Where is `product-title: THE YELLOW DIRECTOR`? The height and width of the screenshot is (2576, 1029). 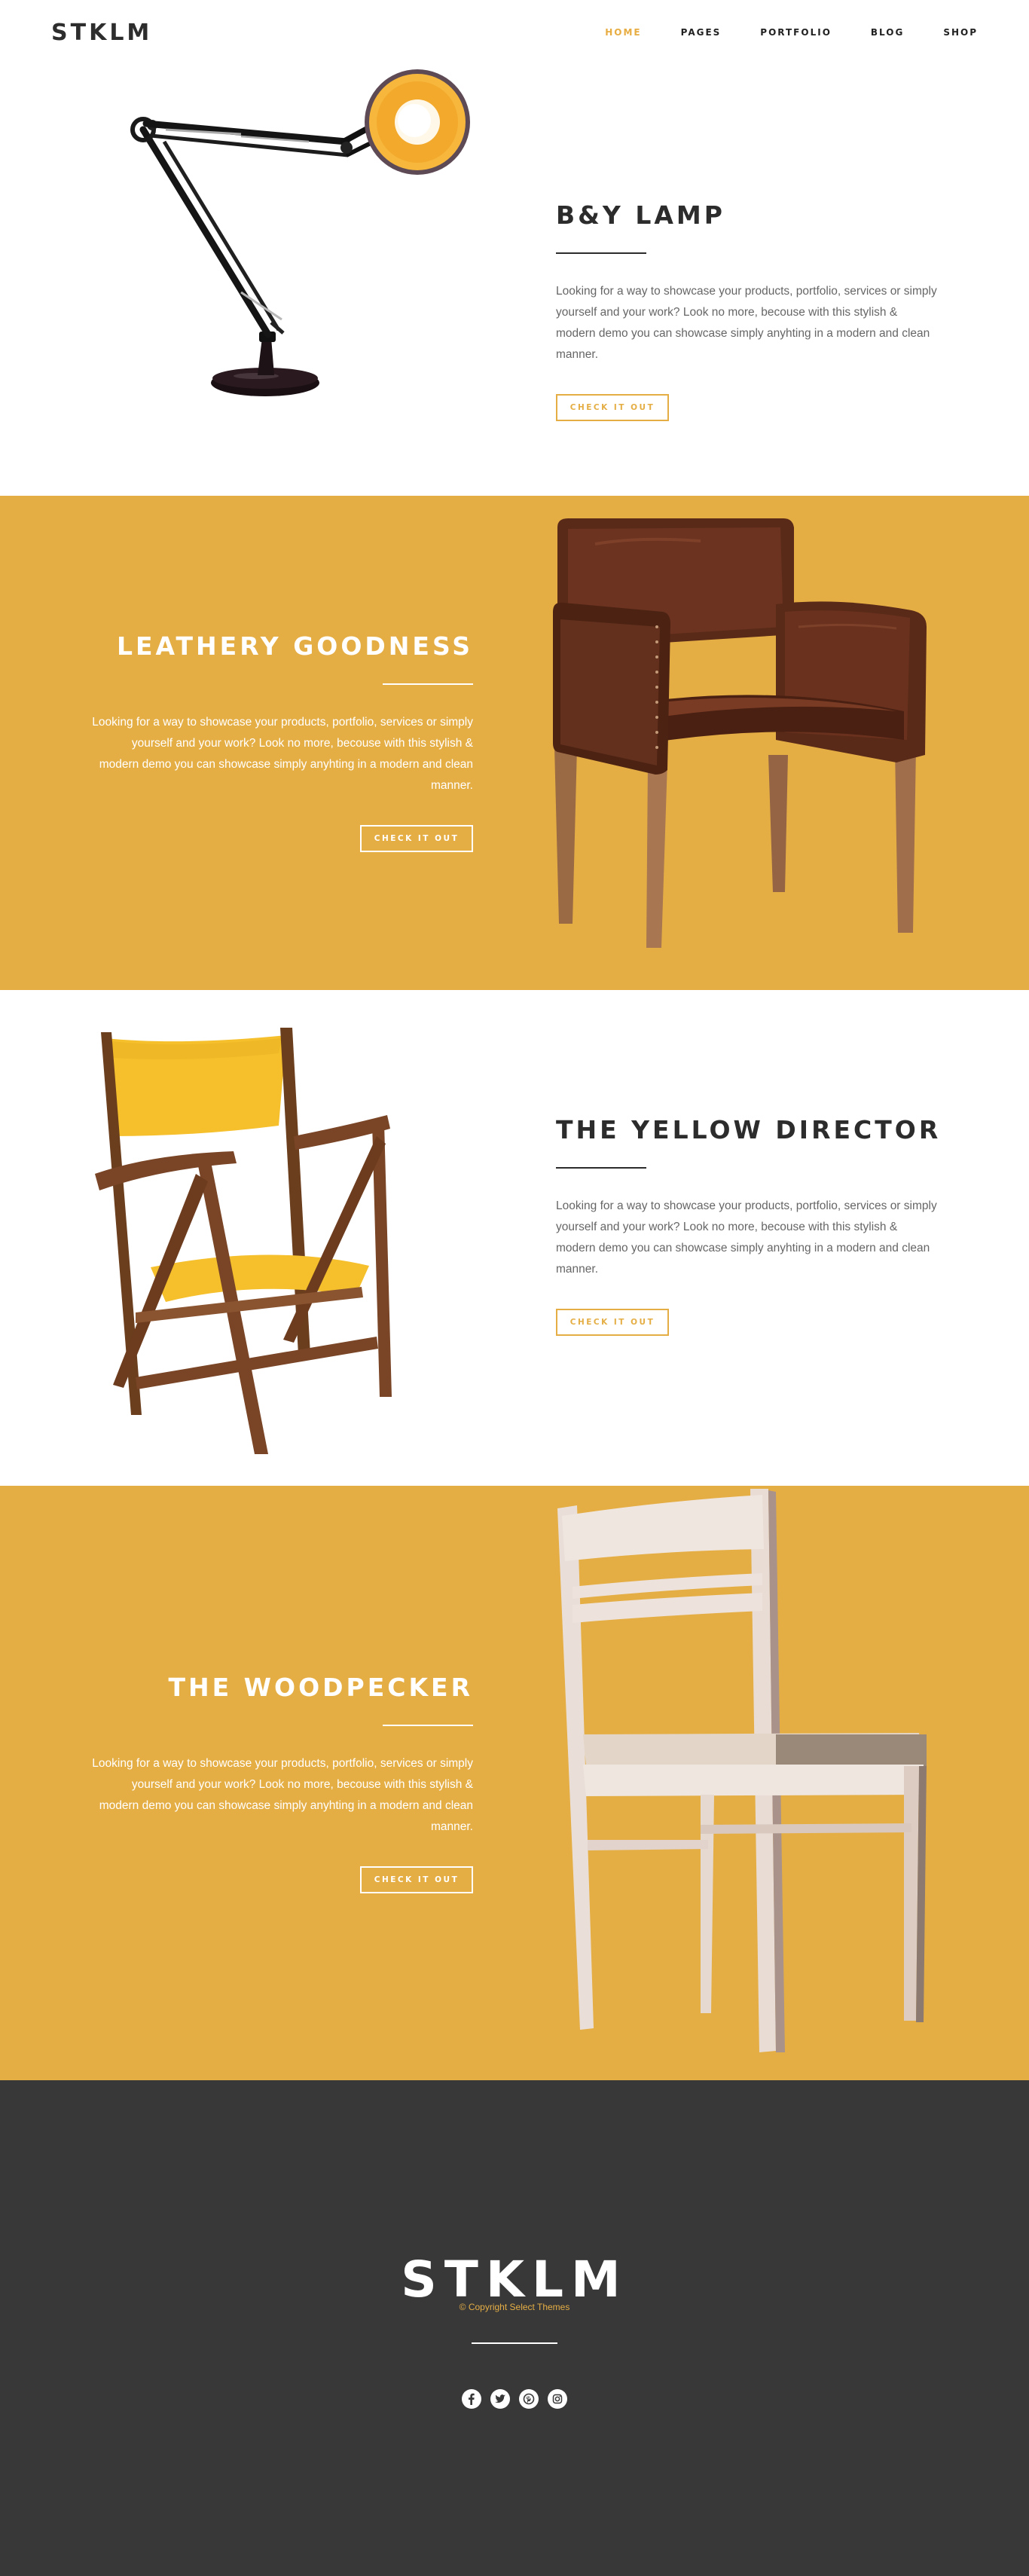
product-title: THE YELLOW DIRECTOR is located at coordinates (749, 1129).